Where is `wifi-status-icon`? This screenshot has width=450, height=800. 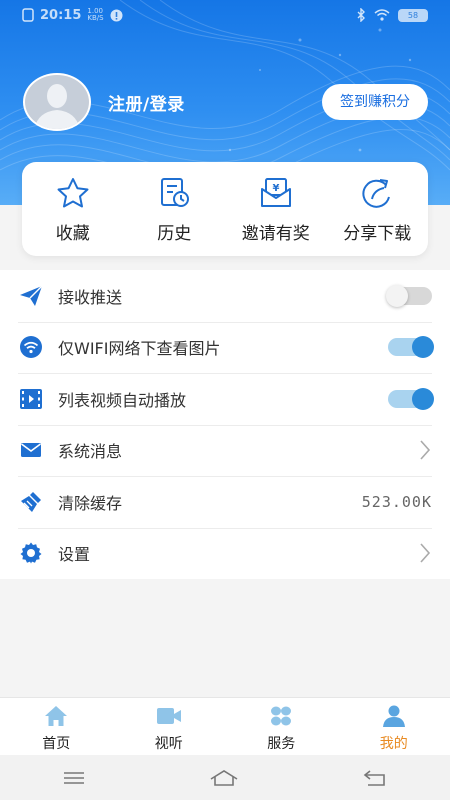
wifi-status-icon is located at coordinates (382, 15).